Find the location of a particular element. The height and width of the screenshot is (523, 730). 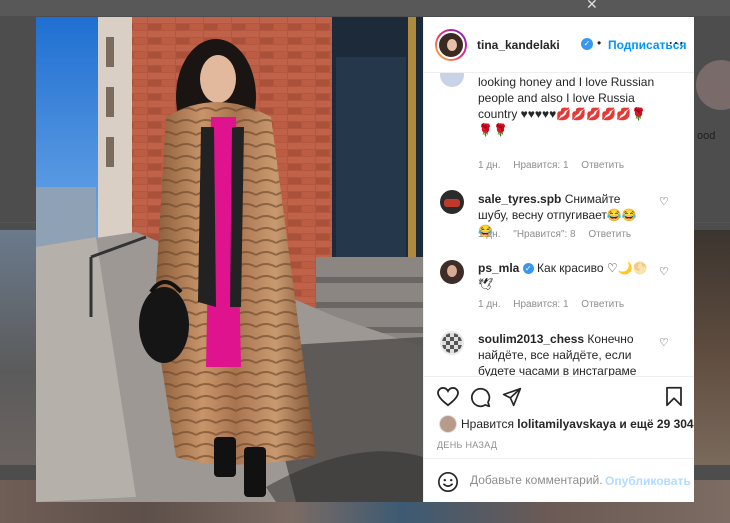

bookmark-icon is located at coordinates (674, 396).